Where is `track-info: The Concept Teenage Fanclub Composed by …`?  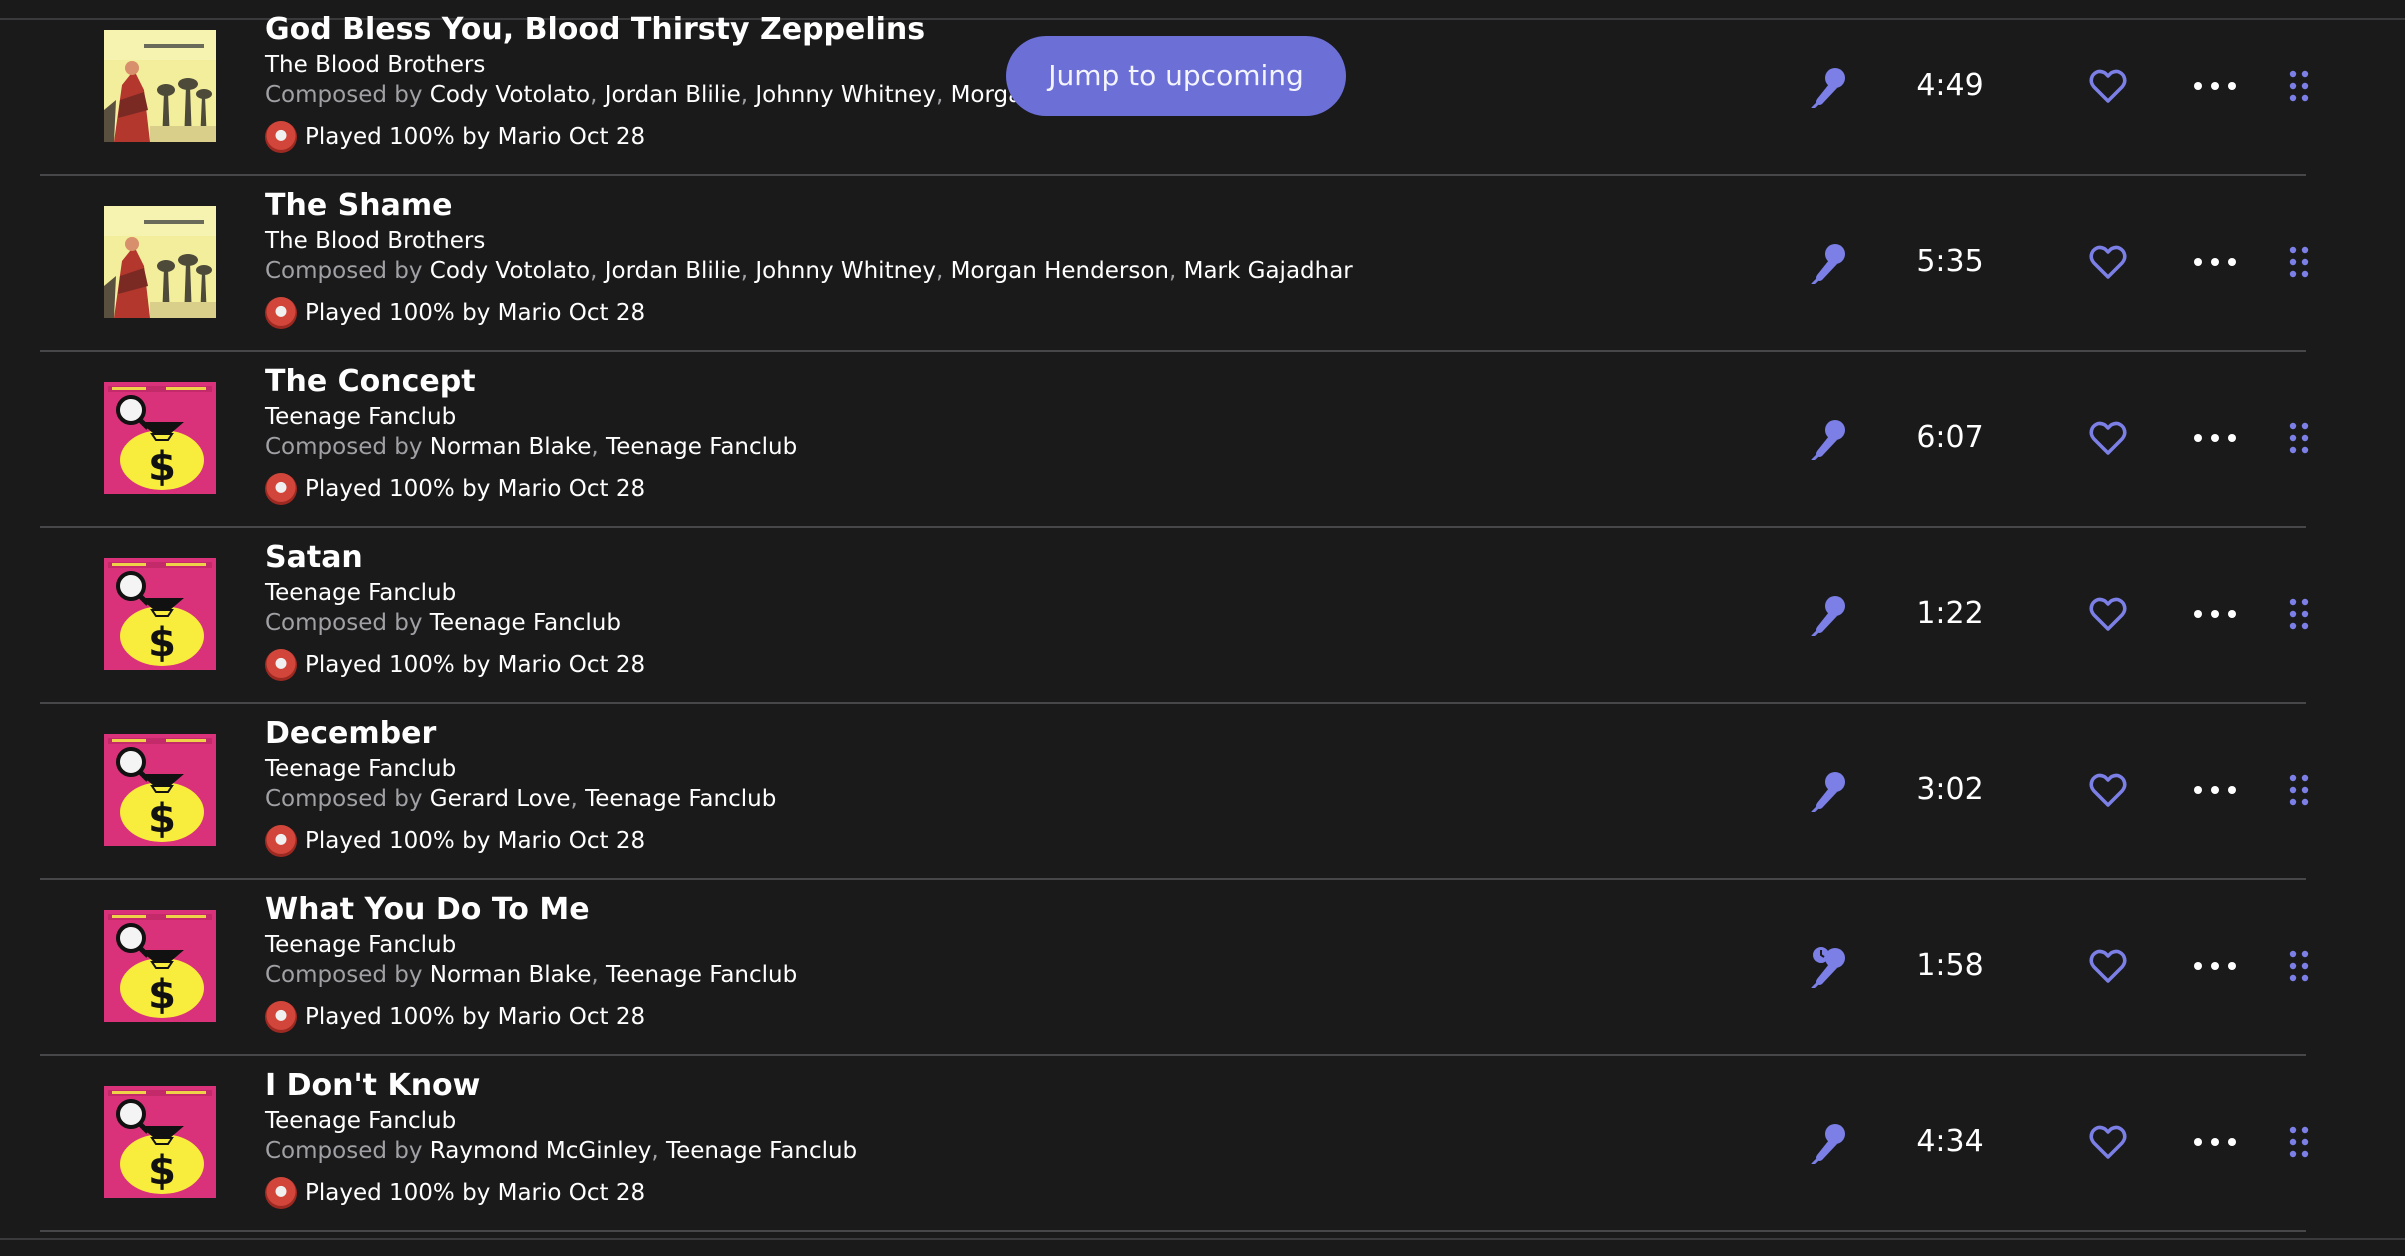 track-info: The Concept Teenage Fanclub Composed by … is located at coordinates (1015, 434).